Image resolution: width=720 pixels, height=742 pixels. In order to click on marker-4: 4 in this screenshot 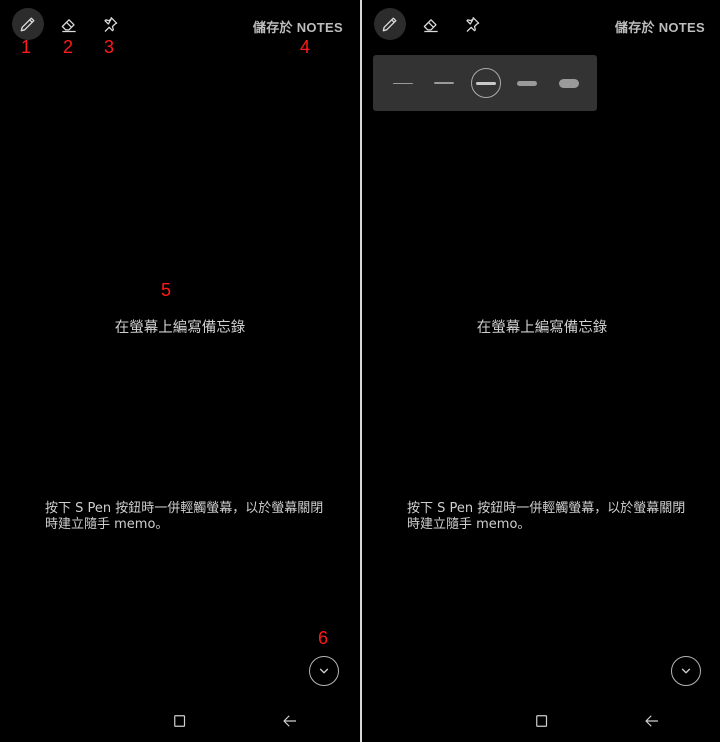, I will do `click(305, 47)`.